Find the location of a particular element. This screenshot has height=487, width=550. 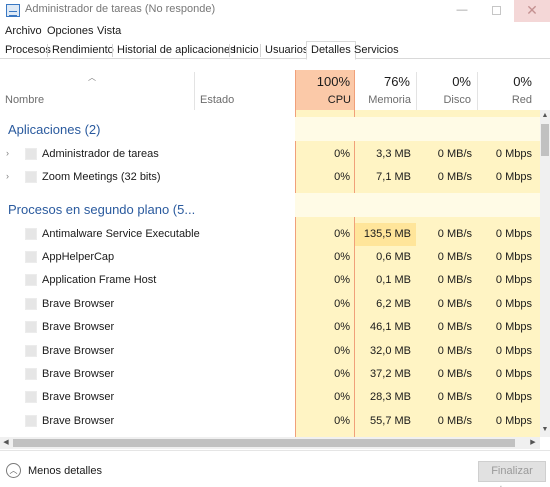

menu-opciones: Opciones is located at coordinates (70, 31).